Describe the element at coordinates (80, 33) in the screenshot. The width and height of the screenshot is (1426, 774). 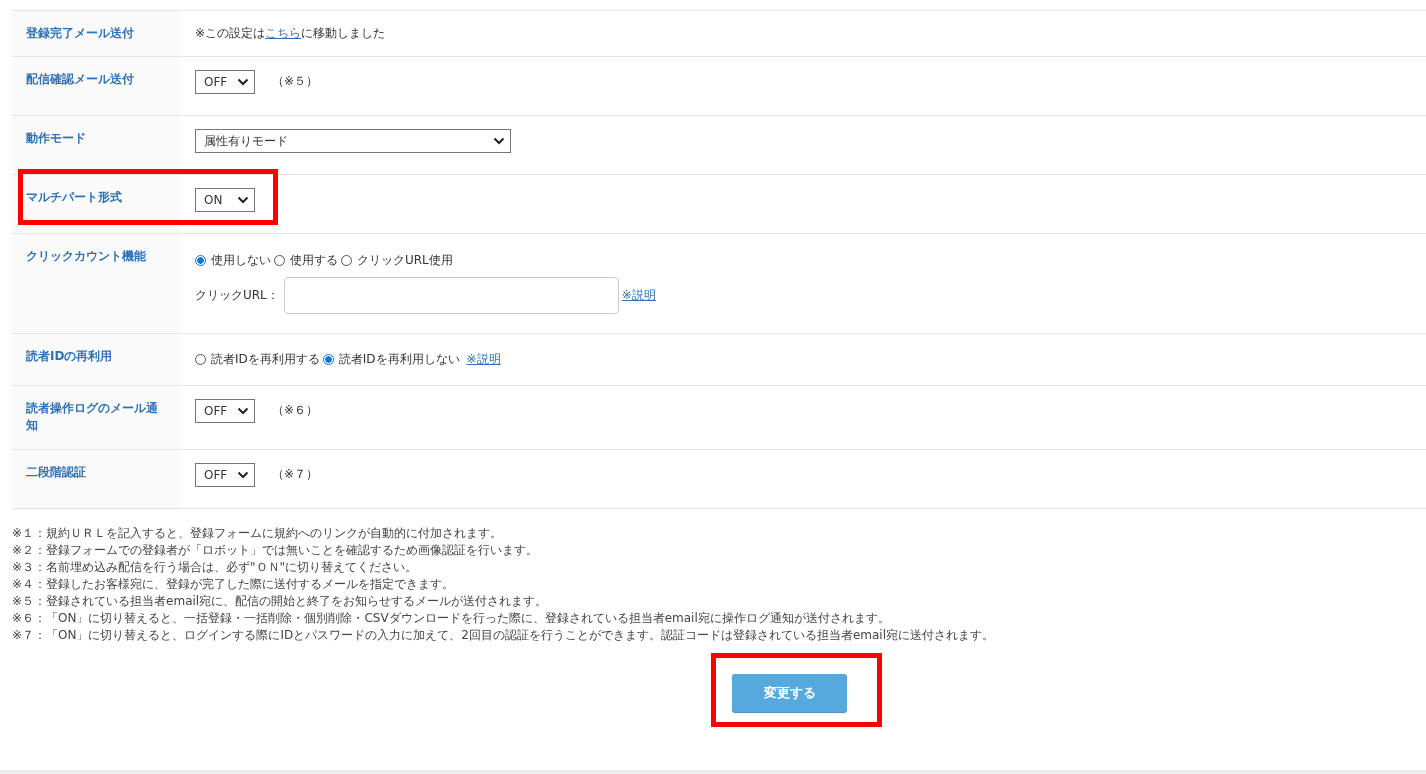
I see `setting-label: 登録完了メール送付` at that location.